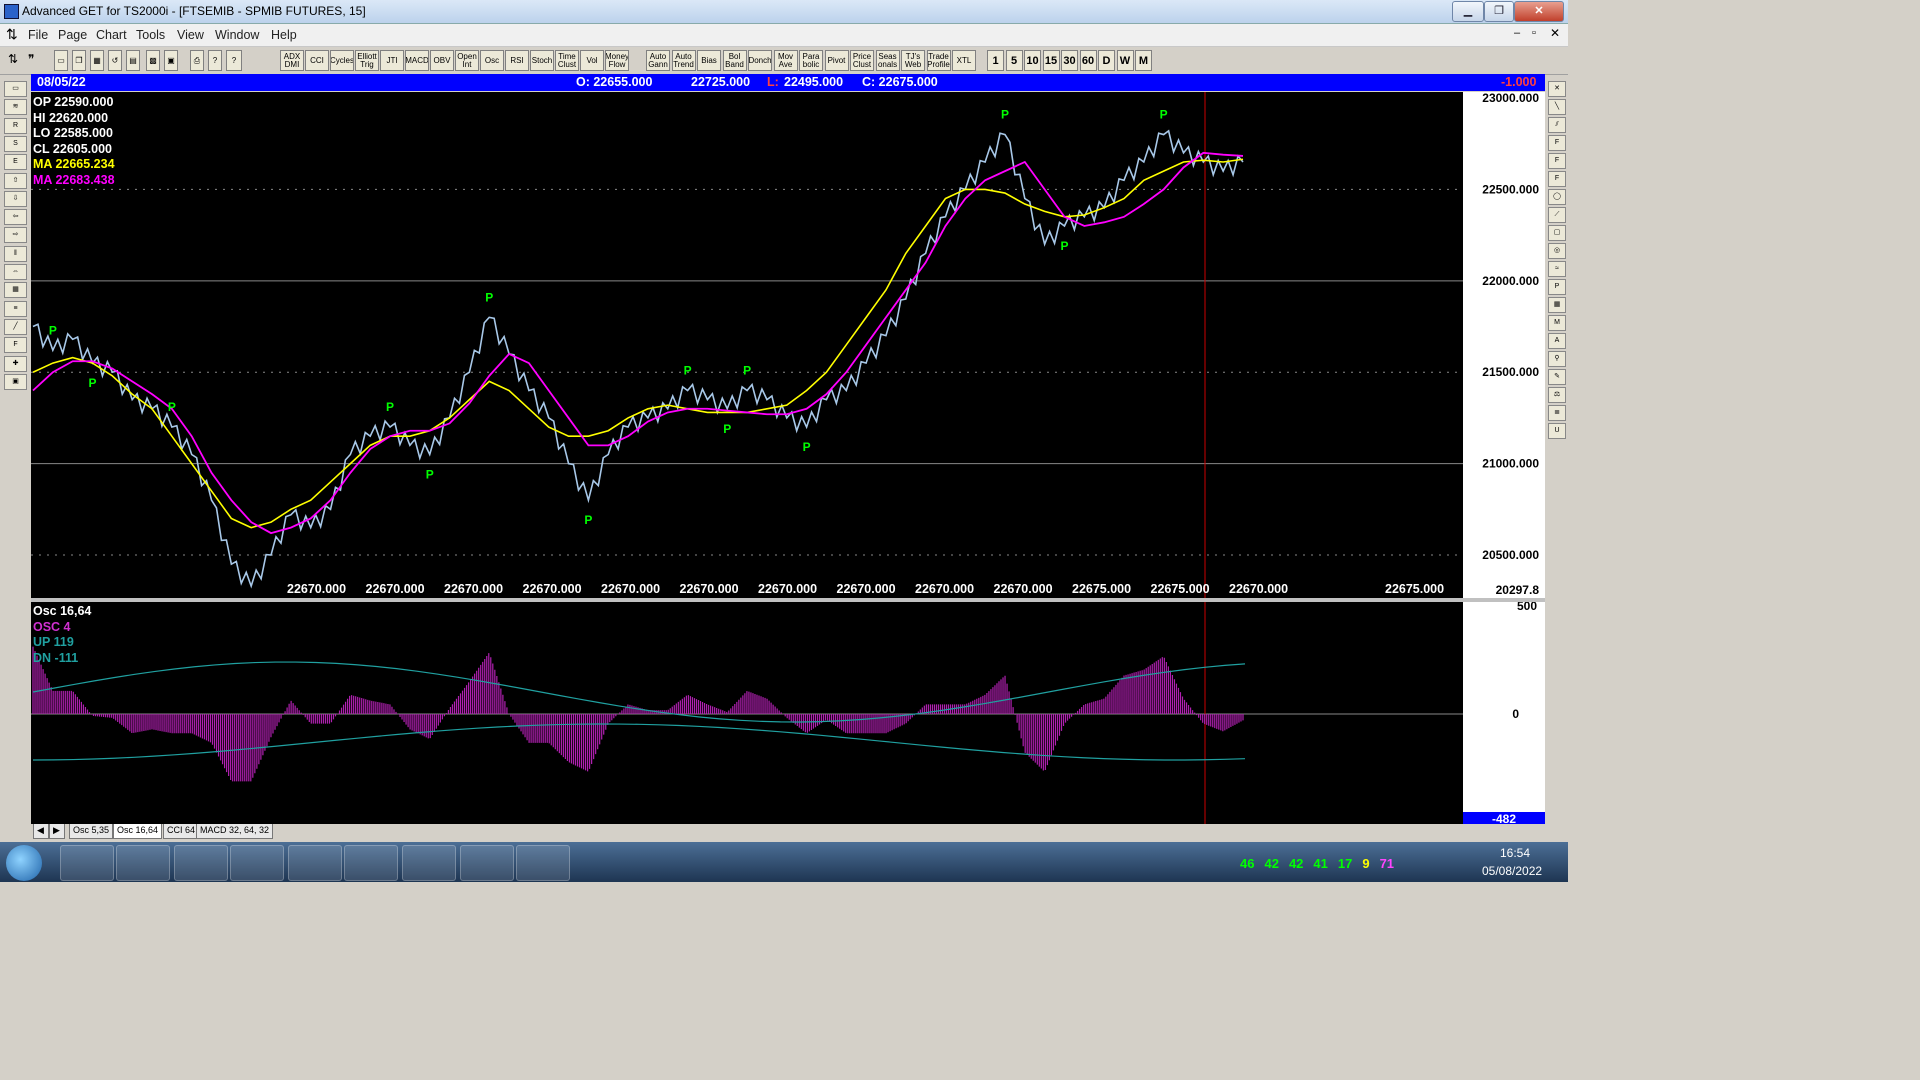 The width and height of the screenshot is (1920, 1080). What do you see at coordinates (1557, 233) in the screenshot?
I see `rectangle-icon: ▢` at bounding box center [1557, 233].